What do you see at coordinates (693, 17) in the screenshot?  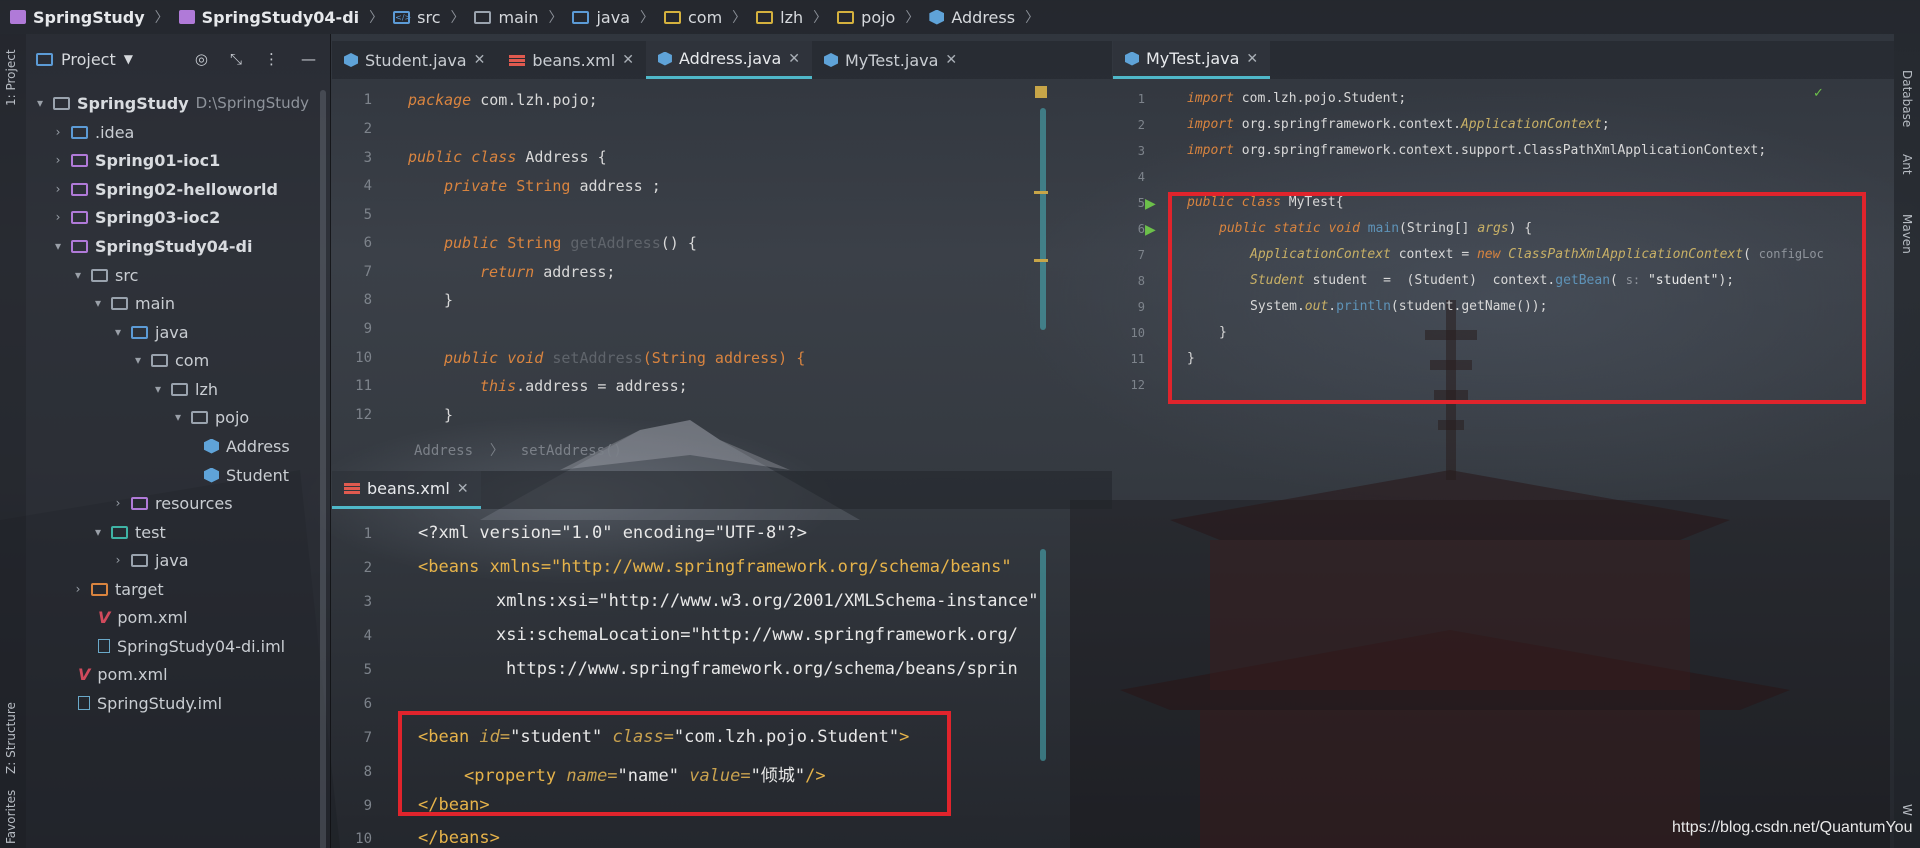 I see `breadcrumb-item-com: com` at bounding box center [693, 17].